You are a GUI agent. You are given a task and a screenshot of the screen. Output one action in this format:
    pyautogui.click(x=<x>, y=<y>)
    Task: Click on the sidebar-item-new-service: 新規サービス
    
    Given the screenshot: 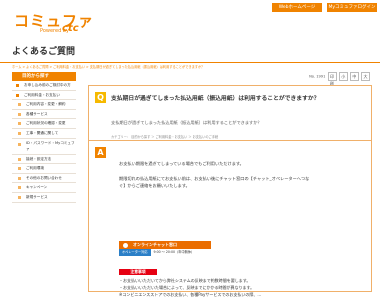 What is the action you would take?
    pyautogui.click(x=44, y=198)
    